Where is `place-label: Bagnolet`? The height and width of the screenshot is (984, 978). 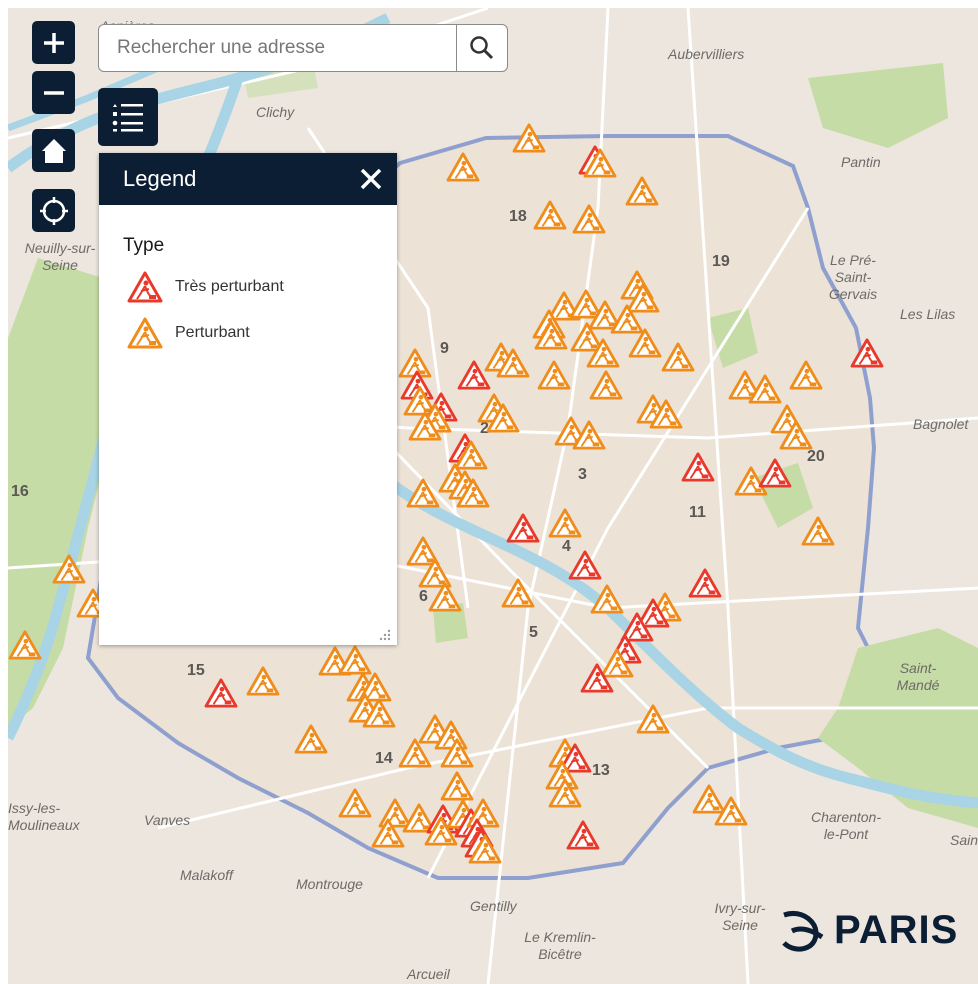 place-label: Bagnolet is located at coordinates (941, 424).